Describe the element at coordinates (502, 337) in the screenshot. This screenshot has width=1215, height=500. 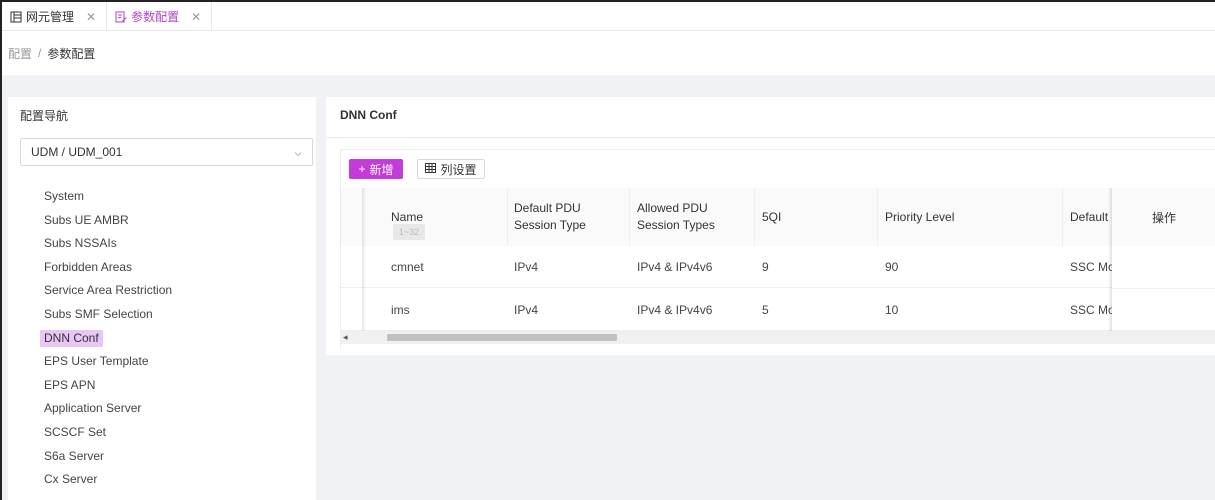
I see `scrollbar-thumb` at that location.